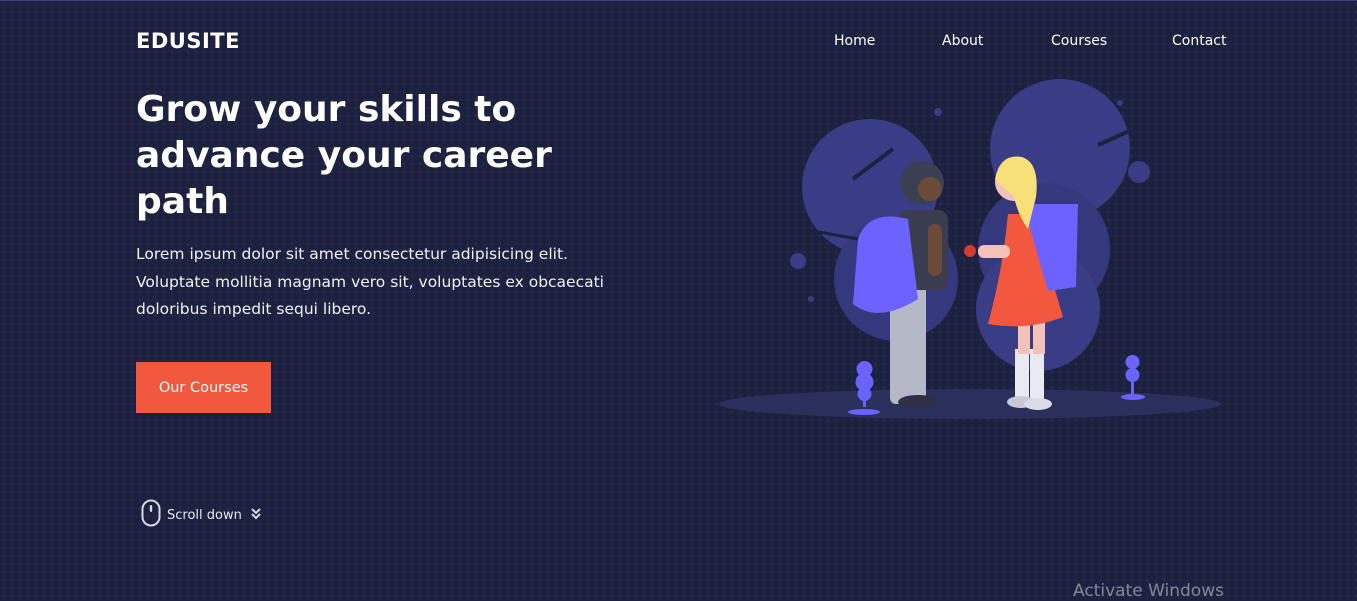 The image size is (1357, 601). Describe the element at coordinates (1199, 41) in the screenshot. I see `nav-link-contact: Contact` at that location.